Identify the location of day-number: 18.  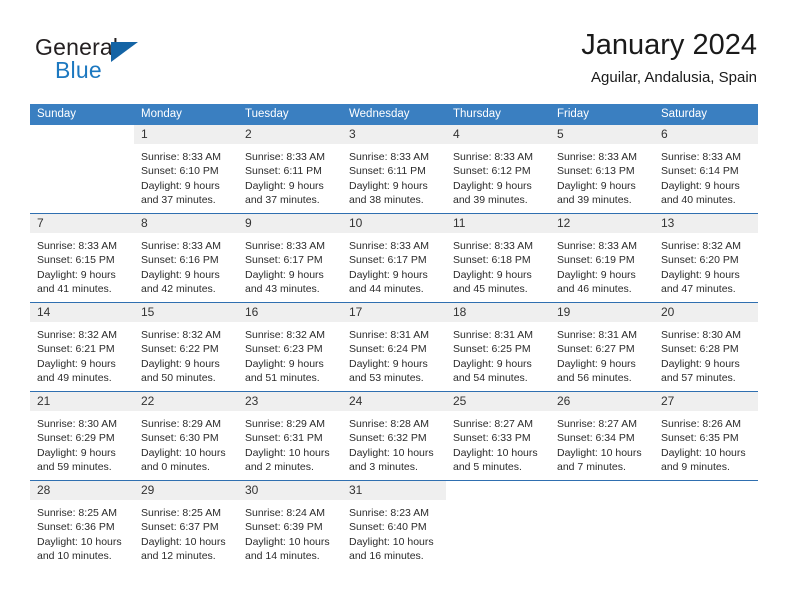
(498, 312).